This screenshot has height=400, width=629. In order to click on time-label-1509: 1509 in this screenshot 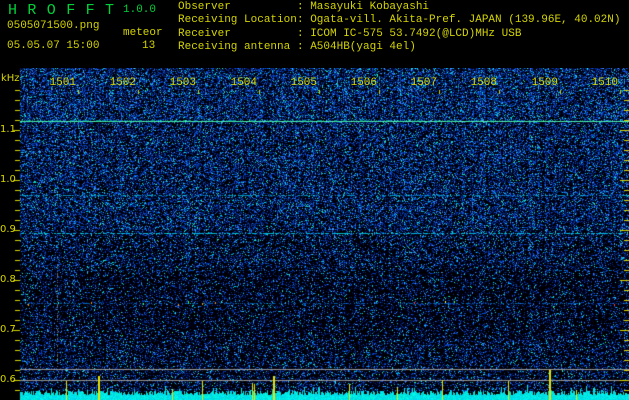, I will do `click(544, 83)`.